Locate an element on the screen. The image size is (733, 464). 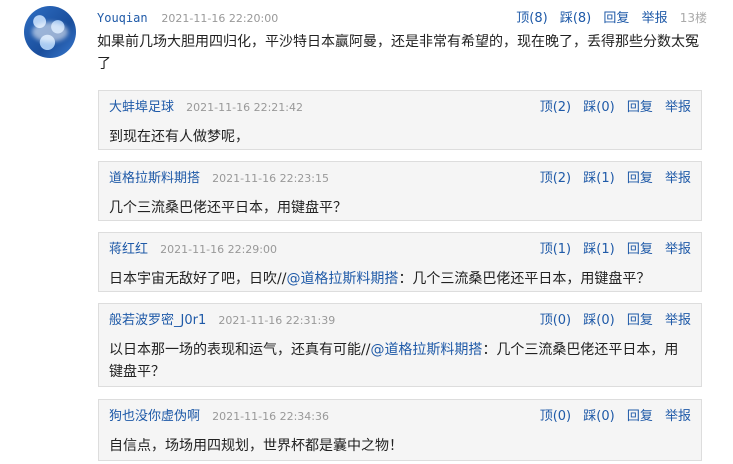
reply-username: 大蚌埠足球 is located at coordinates (141, 107).